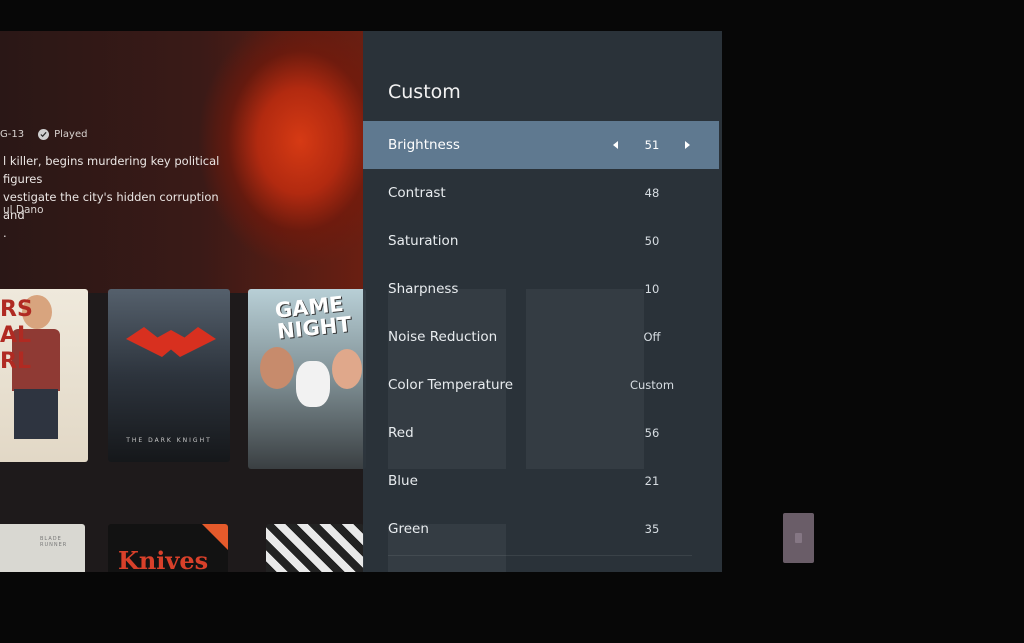 The width and height of the screenshot is (1024, 643). I want to click on setting-row-sharpness: Sharpness 10, so click(541, 289).